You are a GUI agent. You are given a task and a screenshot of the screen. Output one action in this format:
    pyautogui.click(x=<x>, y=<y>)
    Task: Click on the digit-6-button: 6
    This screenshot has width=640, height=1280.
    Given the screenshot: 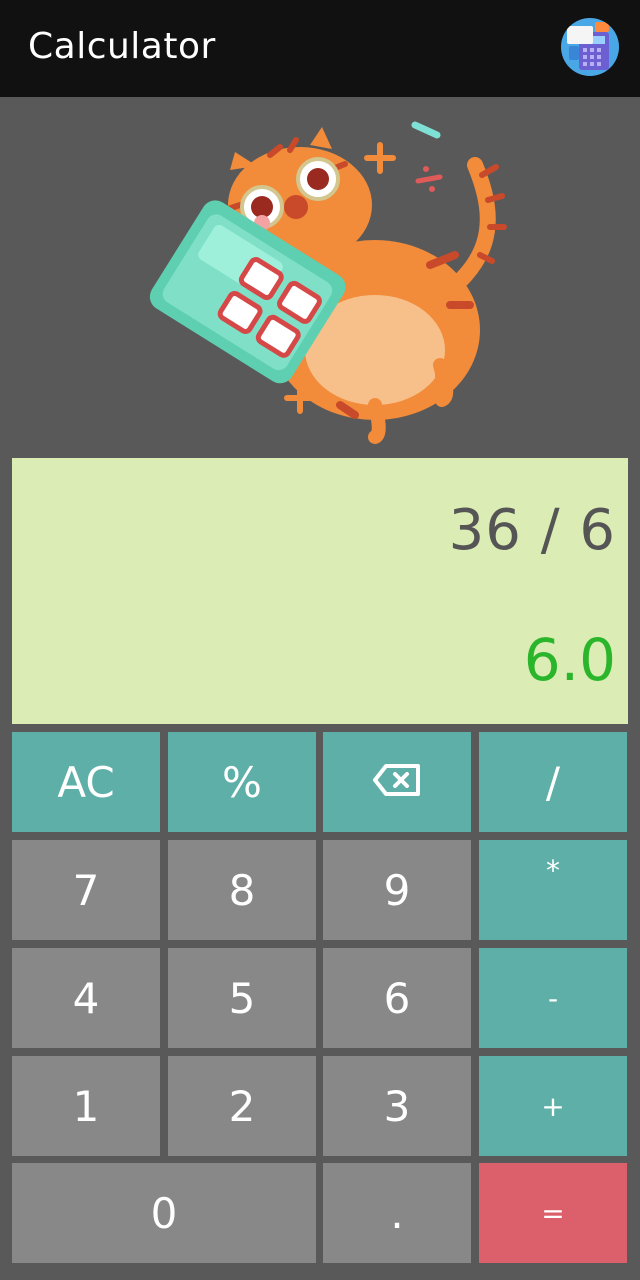 What is the action you would take?
    pyautogui.click(x=397, y=998)
    